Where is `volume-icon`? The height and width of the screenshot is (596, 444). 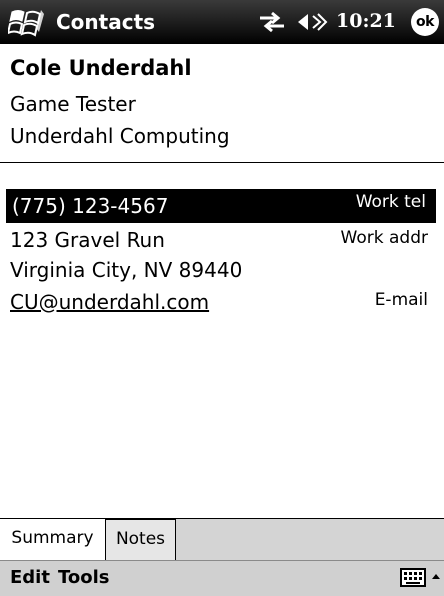 volume-icon is located at coordinates (313, 22).